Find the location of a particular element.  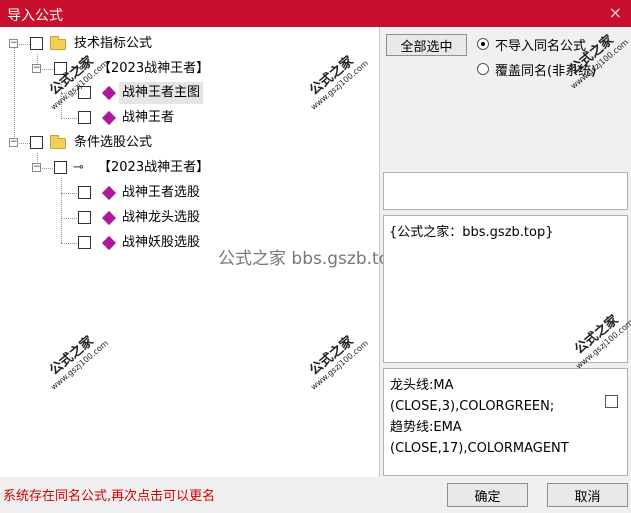

tree-node-formula: 战神王者主图 is located at coordinates (115, 93).